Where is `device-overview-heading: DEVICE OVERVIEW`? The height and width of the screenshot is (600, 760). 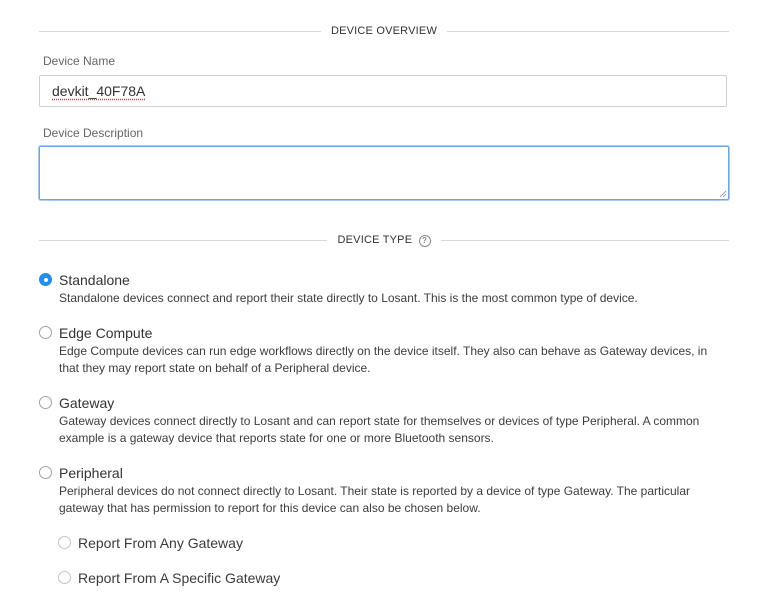 device-overview-heading: DEVICE OVERVIEW is located at coordinates (384, 31).